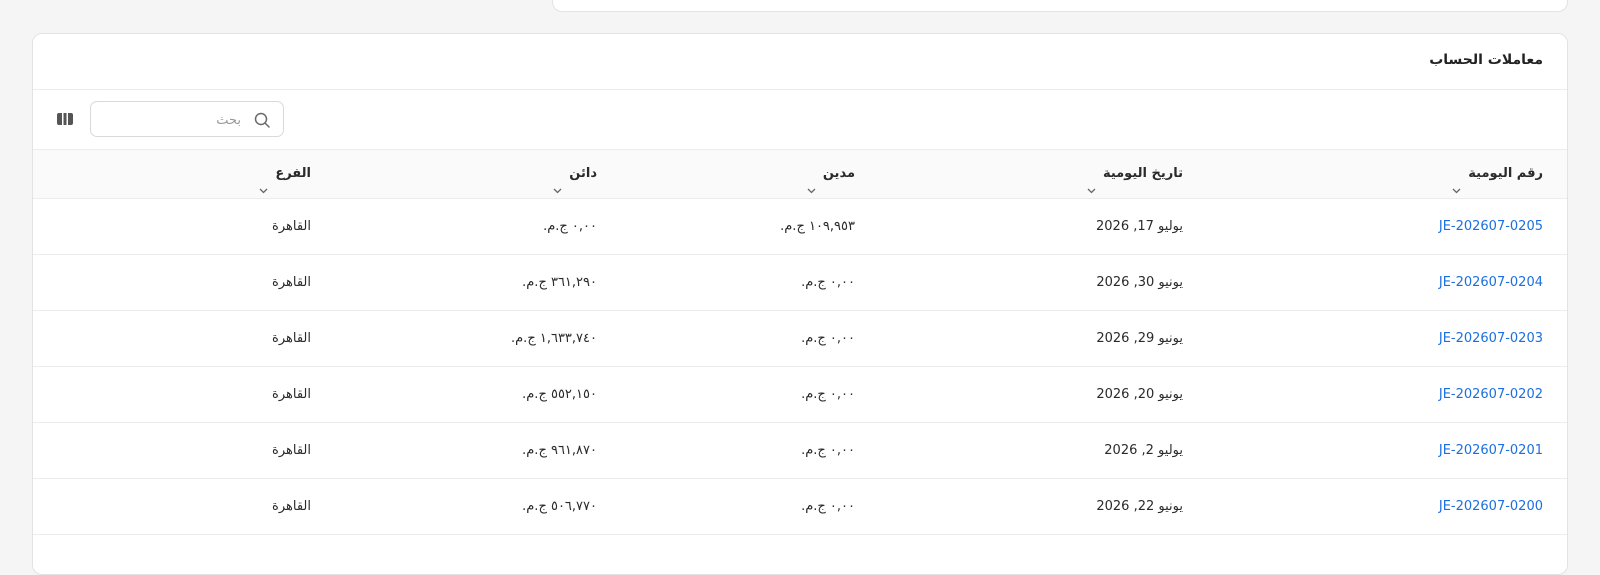 The height and width of the screenshot is (575, 1600). I want to click on column-header-debit: مدين, so click(830, 174).